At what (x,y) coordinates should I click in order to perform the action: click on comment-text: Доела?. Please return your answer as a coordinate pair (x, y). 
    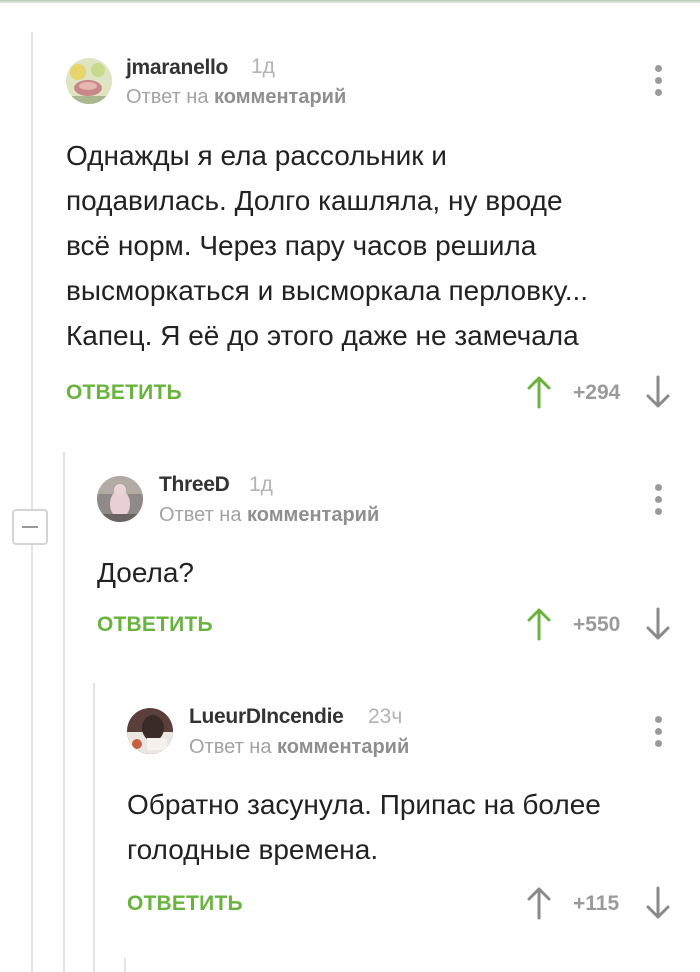
    Looking at the image, I should click on (145, 572).